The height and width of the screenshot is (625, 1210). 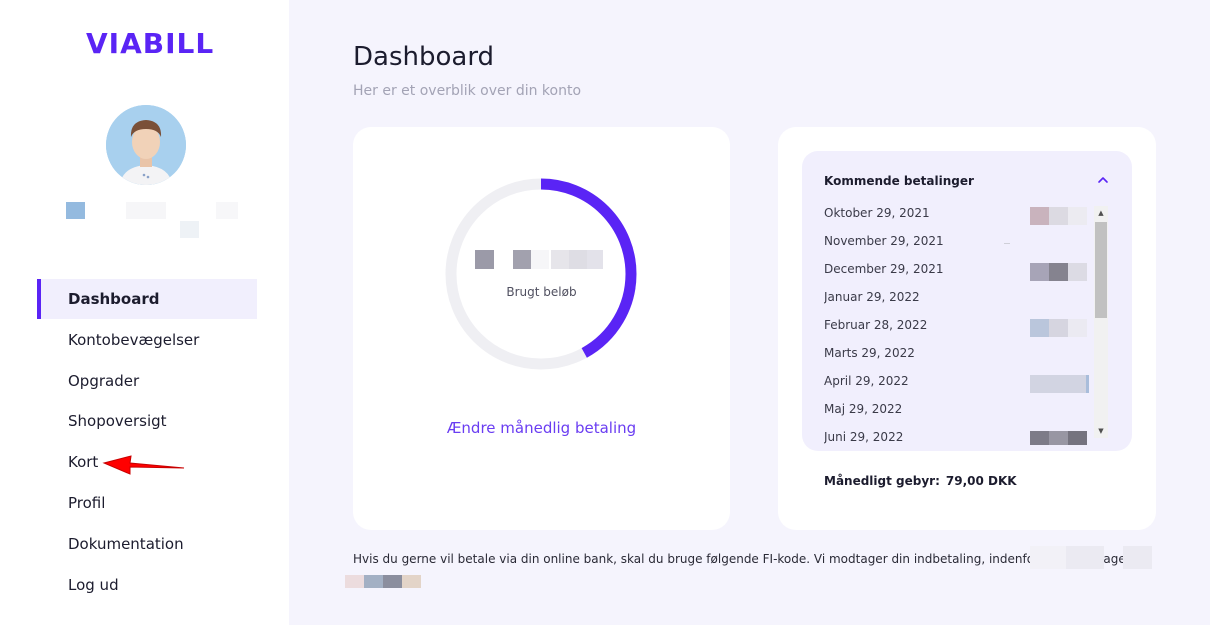 What do you see at coordinates (147, 381) in the screenshot?
I see `sidebar-item-opgrader: Opgrader` at bounding box center [147, 381].